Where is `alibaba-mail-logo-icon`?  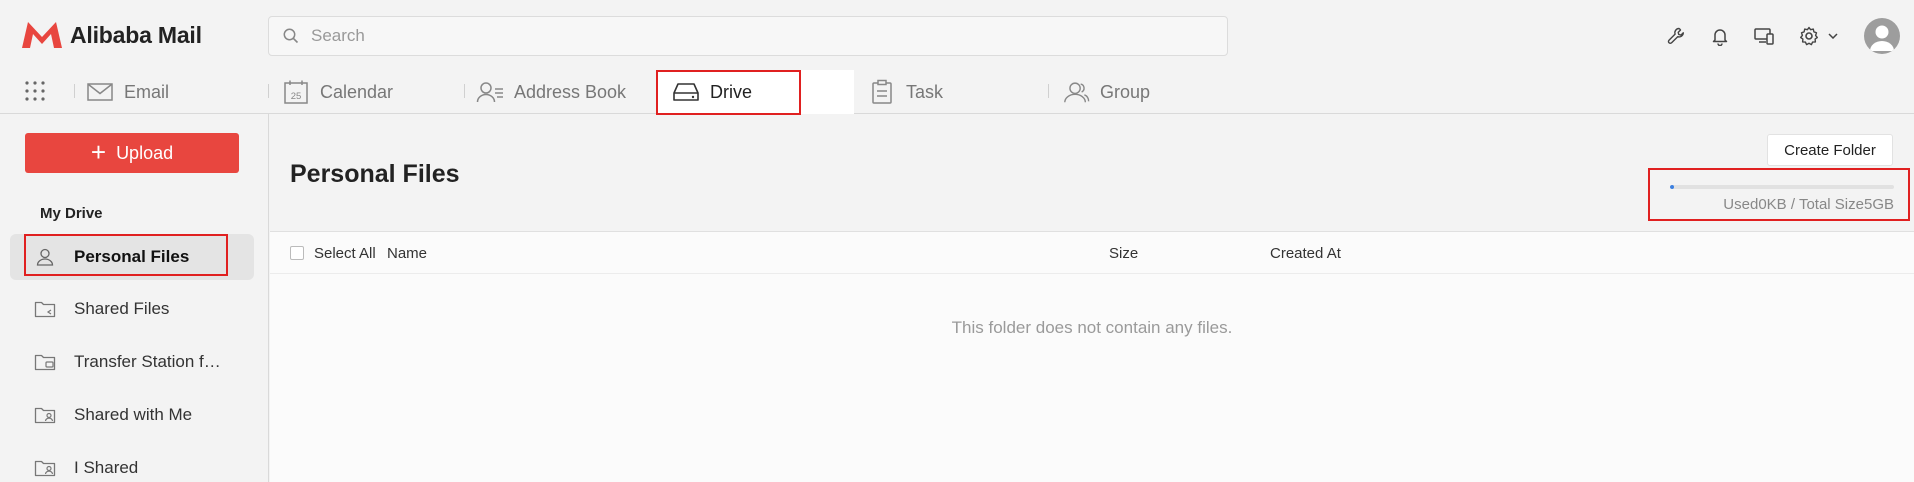
alibaba-mail-logo-icon is located at coordinates (42, 35).